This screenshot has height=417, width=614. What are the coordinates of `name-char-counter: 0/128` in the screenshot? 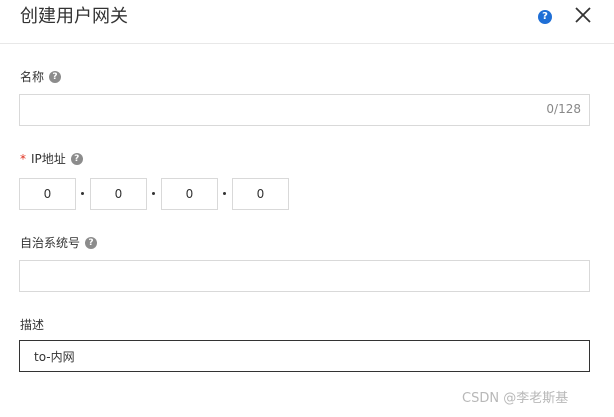 It's located at (563, 109).